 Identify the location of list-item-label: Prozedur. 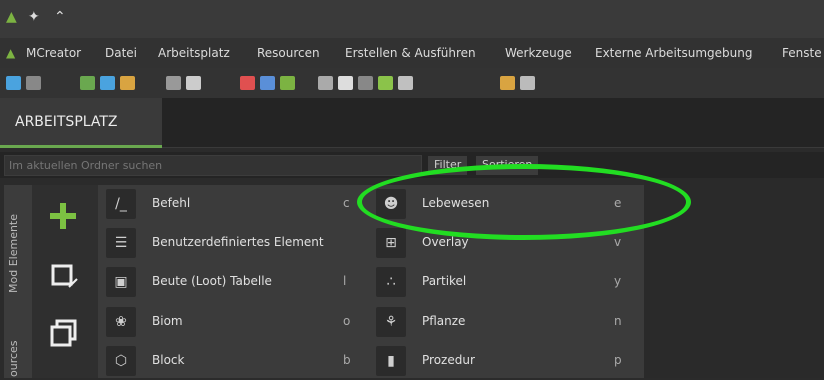
(448, 360).